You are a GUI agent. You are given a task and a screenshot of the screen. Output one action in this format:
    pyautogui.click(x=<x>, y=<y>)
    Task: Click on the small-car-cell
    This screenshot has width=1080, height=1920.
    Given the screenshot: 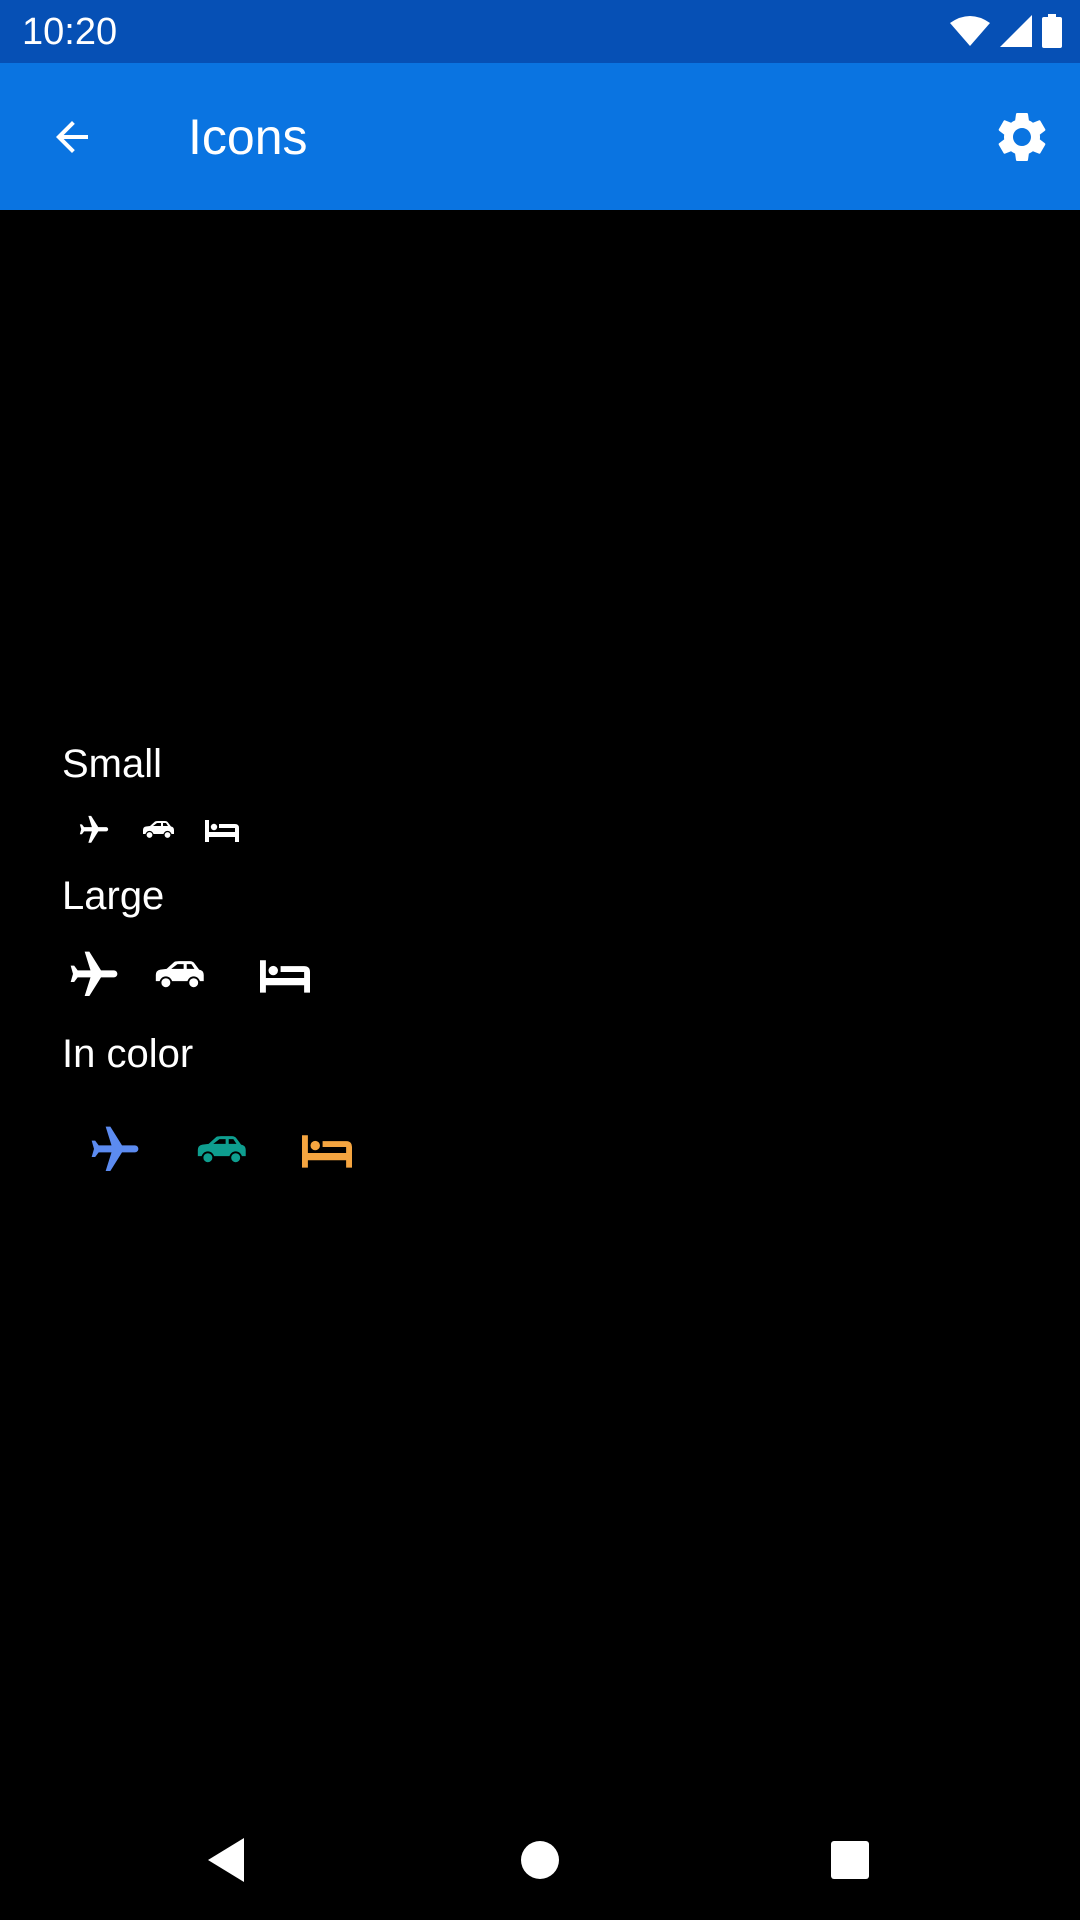 What is the action you would take?
    pyautogui.click(x=158, y=830)
    